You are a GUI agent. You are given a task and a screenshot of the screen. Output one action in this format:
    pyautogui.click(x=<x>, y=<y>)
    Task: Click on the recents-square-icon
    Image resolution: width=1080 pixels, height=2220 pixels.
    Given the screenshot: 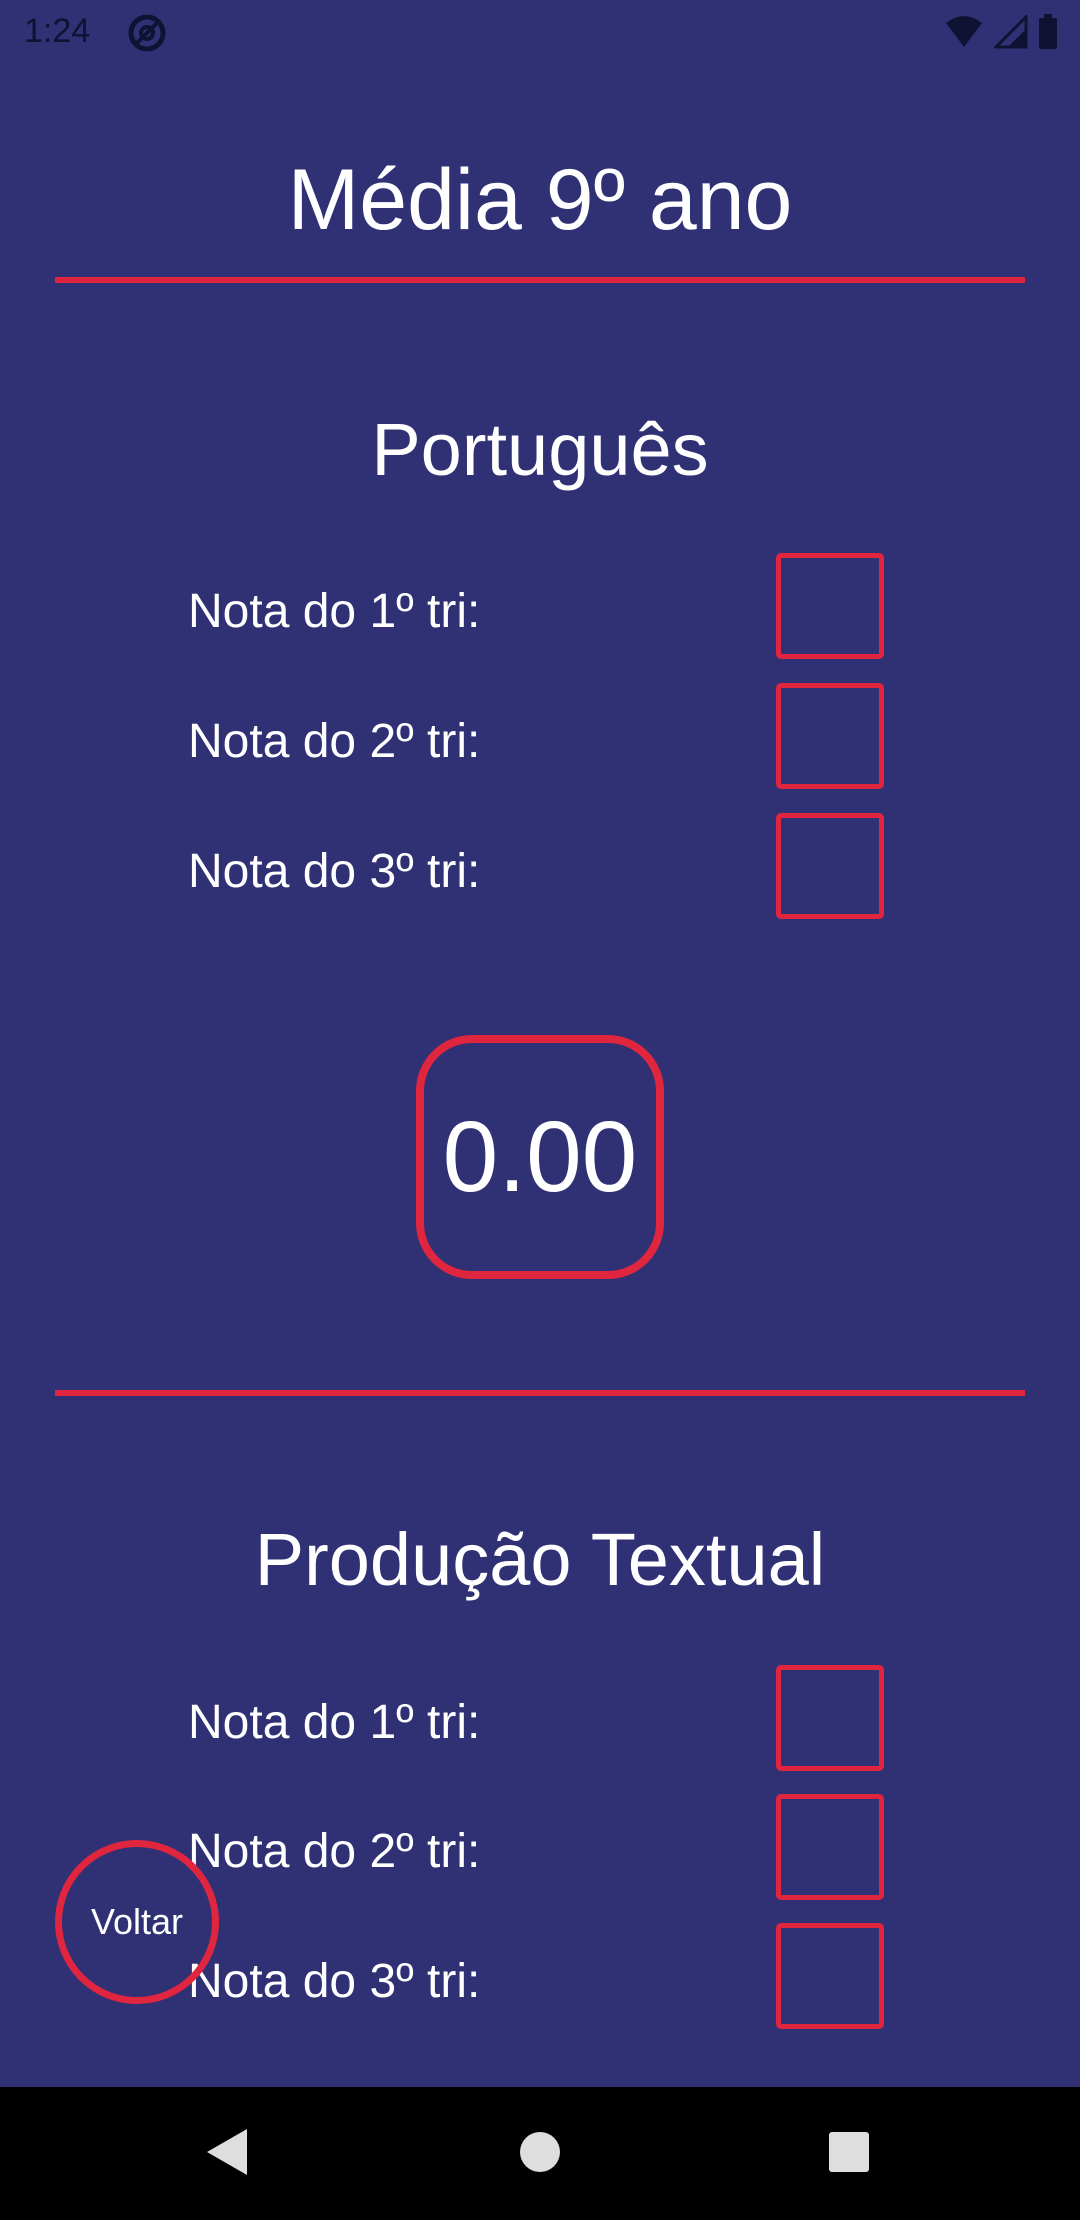 What is the action you would take?
    pyautogui.click(x=849, y=2152)
    